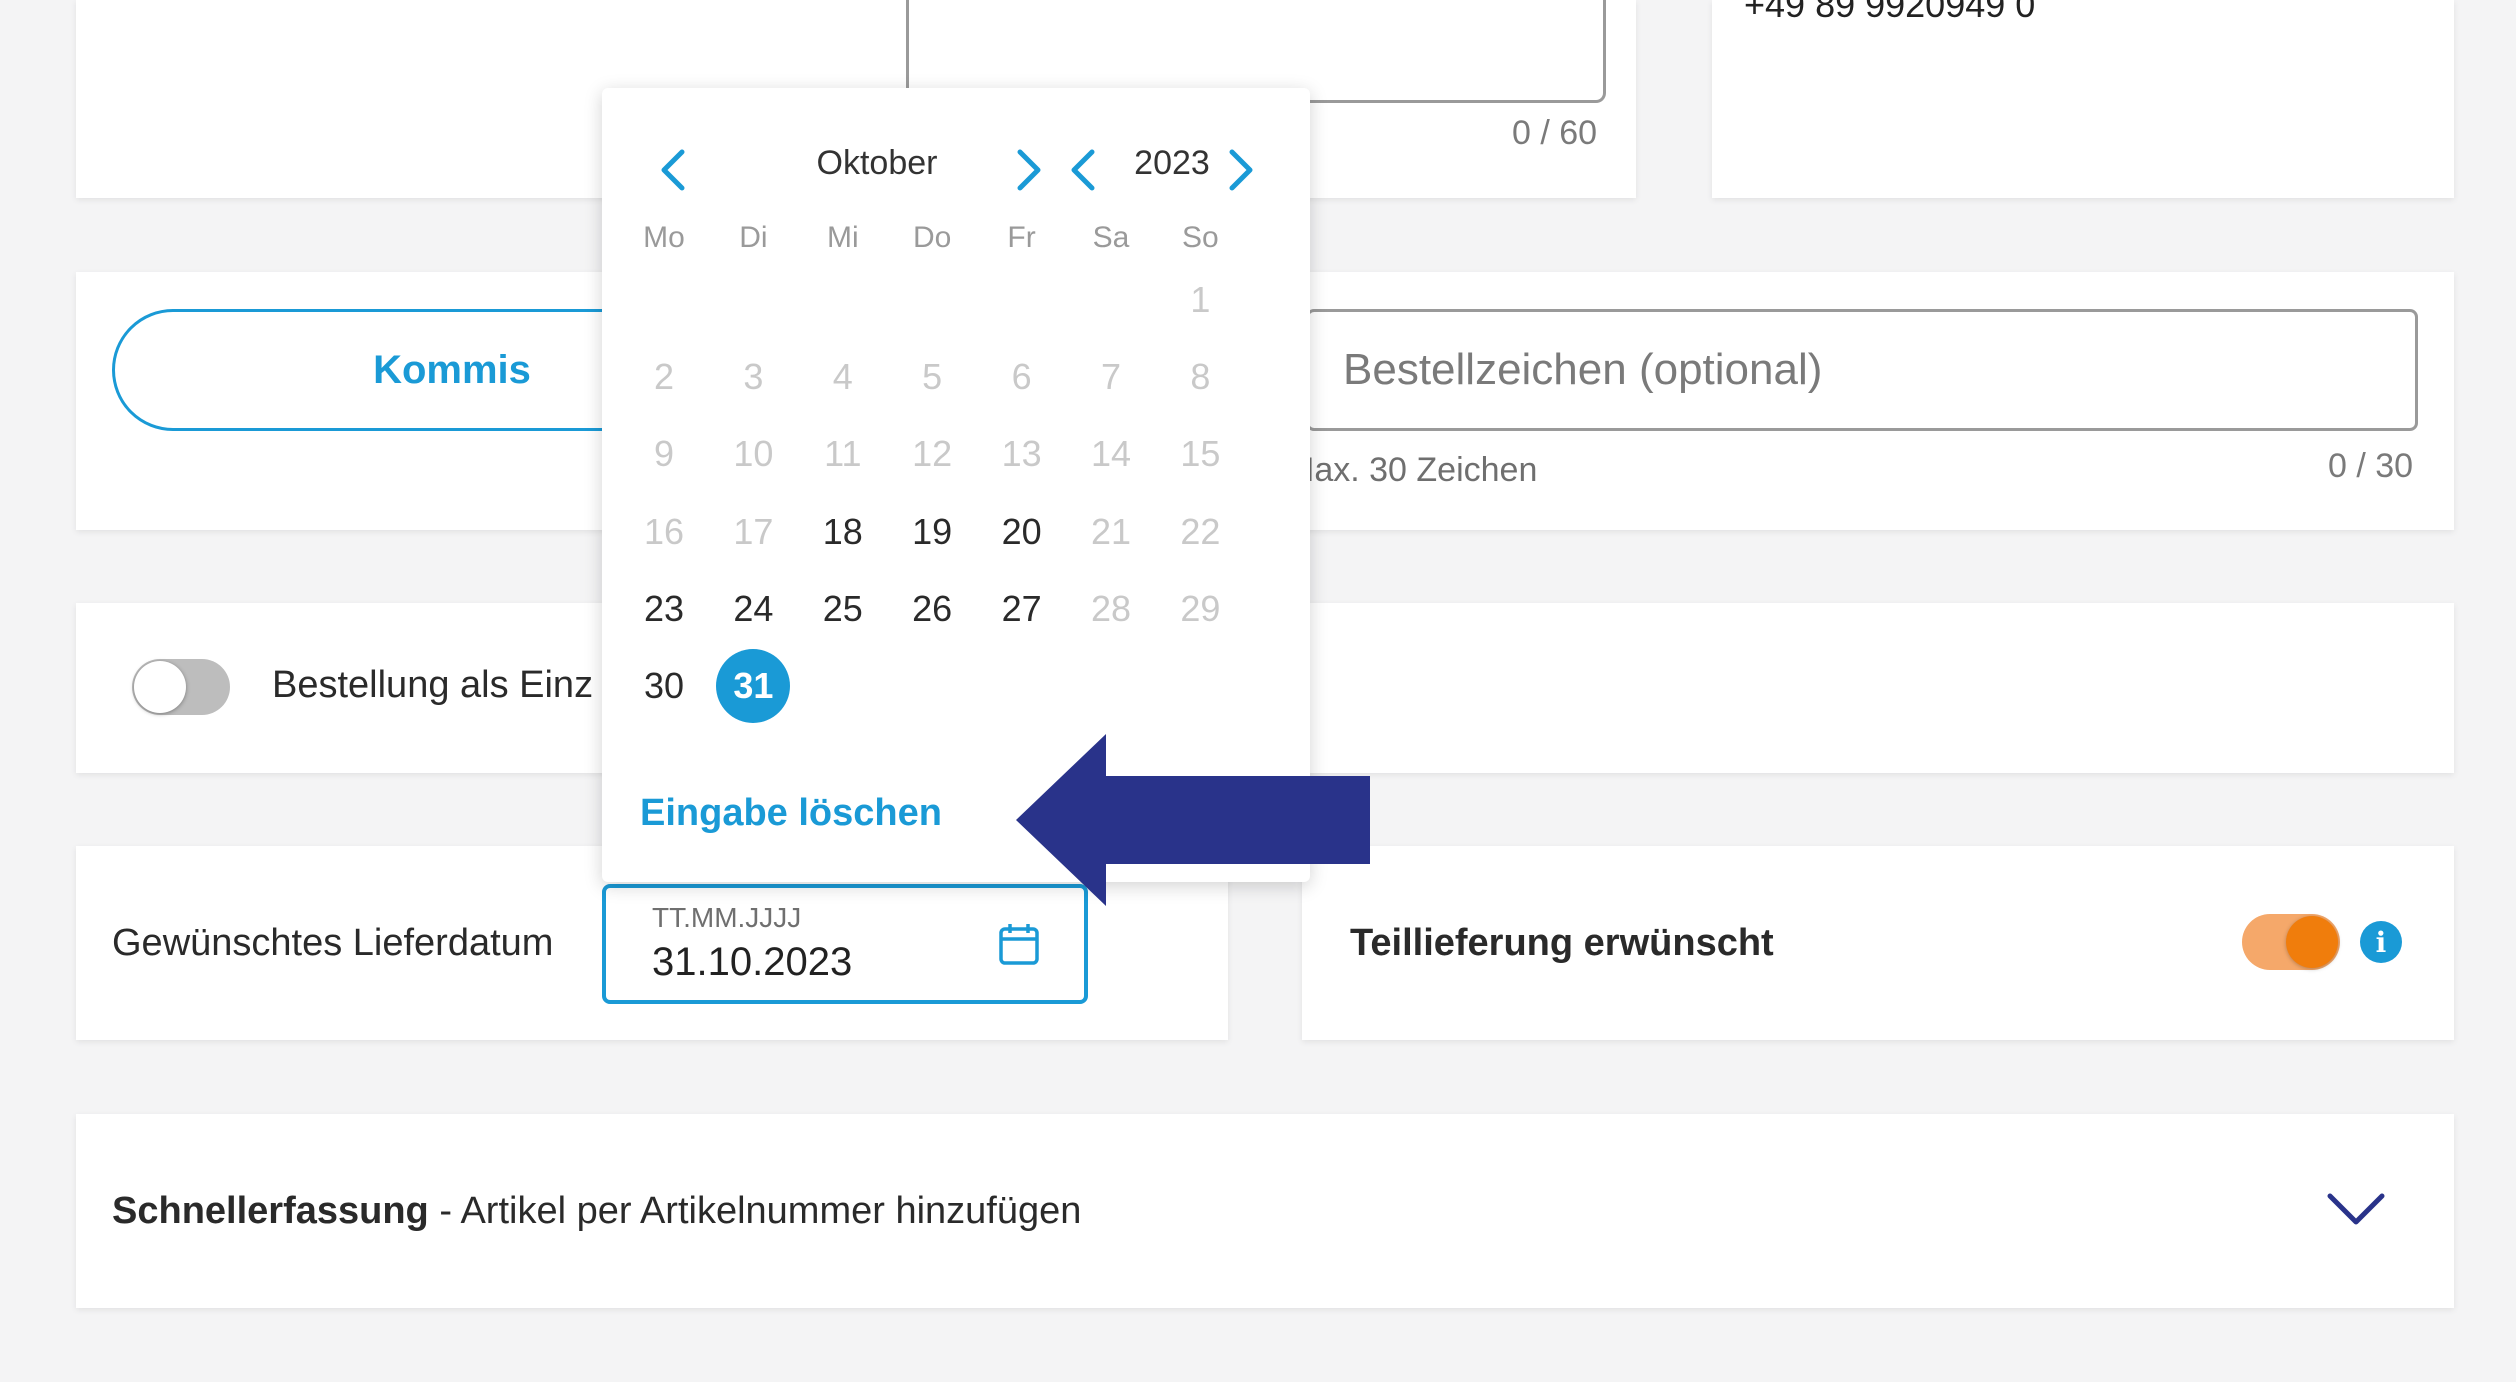 The height and width of the screenshot is (1382, 2516). I want to click on calendar-day: 9, so click(664, 454).